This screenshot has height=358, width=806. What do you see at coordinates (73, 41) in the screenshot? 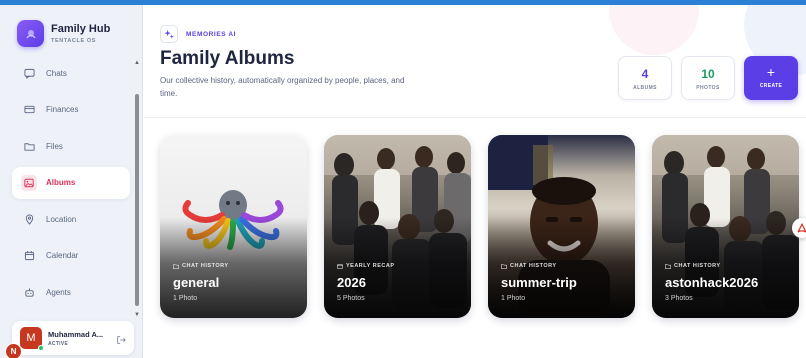
I see `brand-subtitle: TENTACLE OS` at bounding box center [73, 41].